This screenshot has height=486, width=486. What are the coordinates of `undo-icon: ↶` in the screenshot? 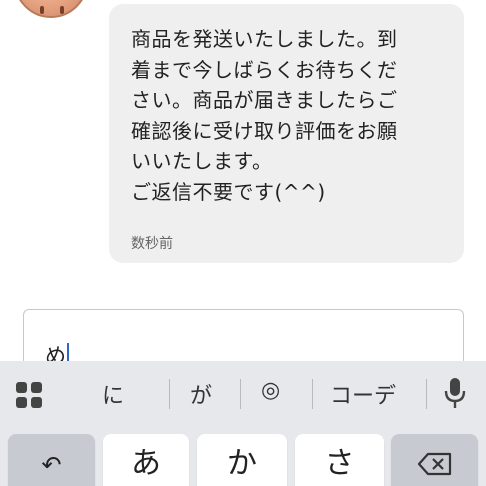 It's located at (51, 465).